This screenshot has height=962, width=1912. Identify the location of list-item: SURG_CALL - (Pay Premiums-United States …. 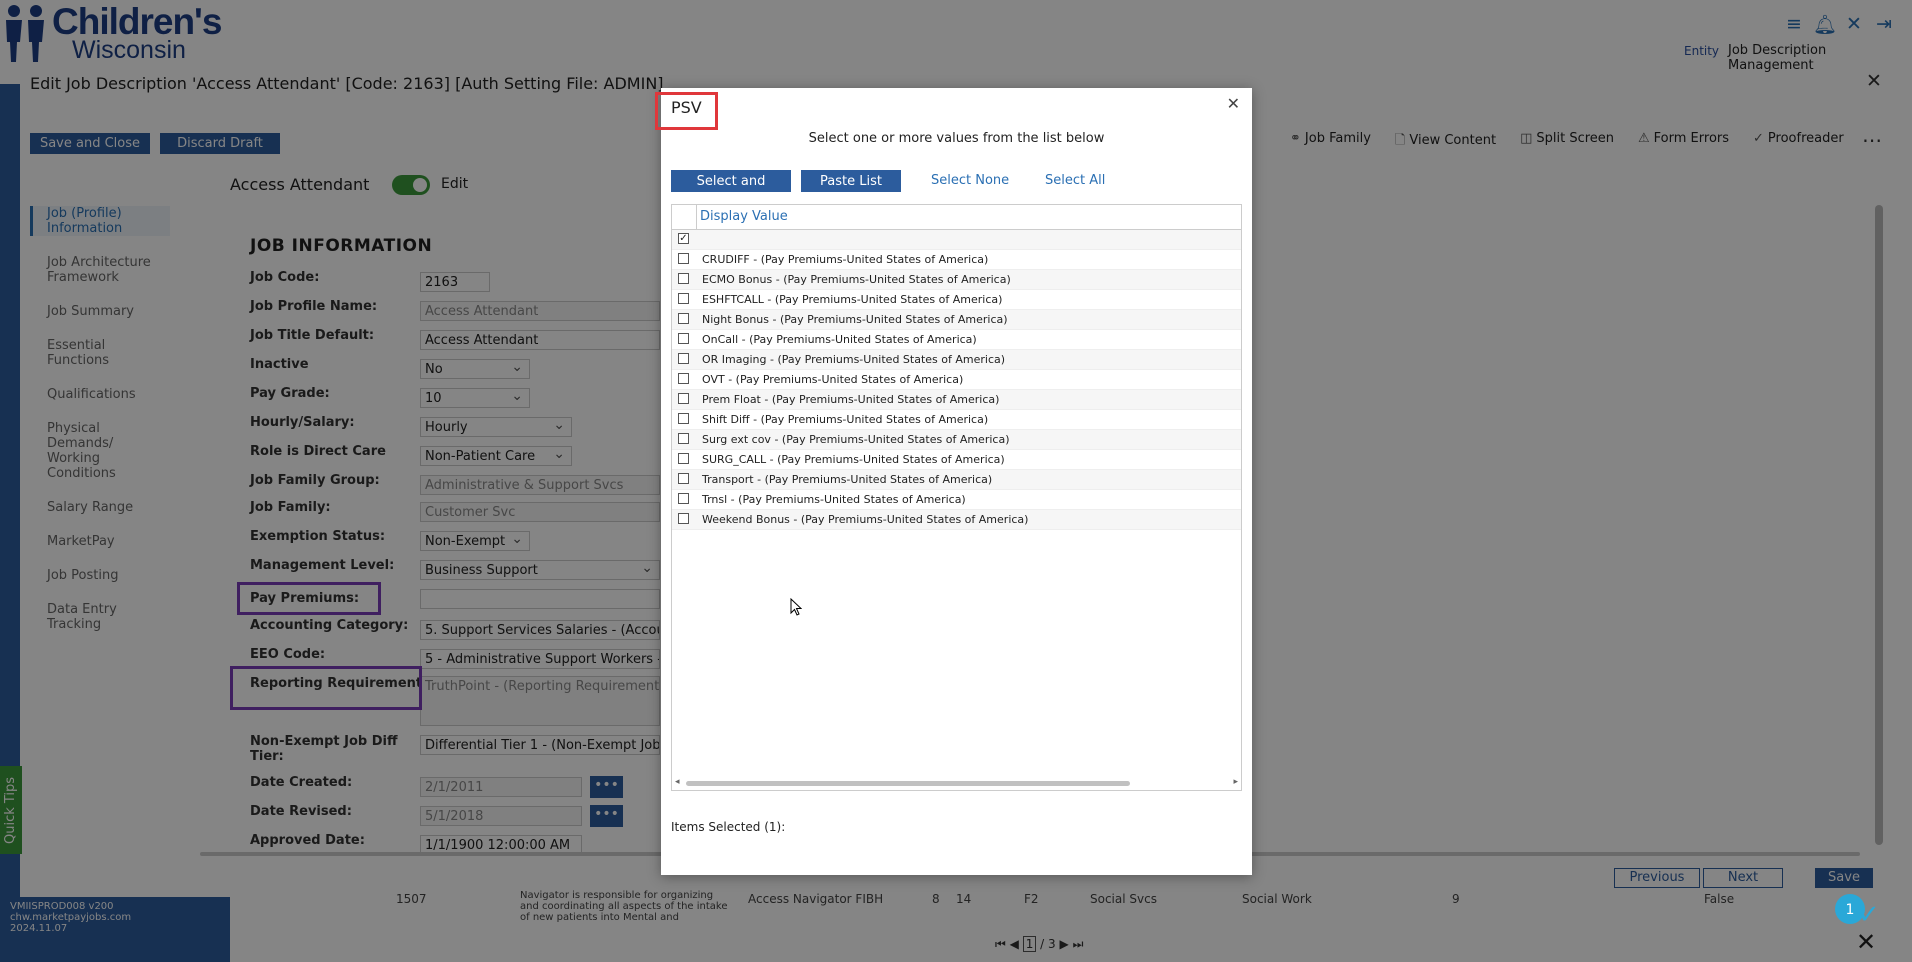
(956, 460).